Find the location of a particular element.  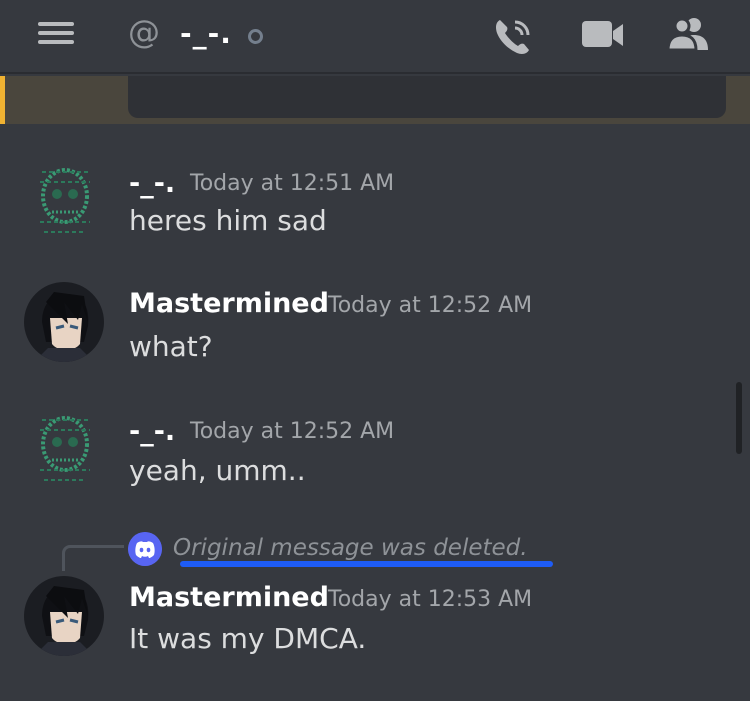

message-timestamp: Today at 12:51 AM is located at coordinates (292, 183).